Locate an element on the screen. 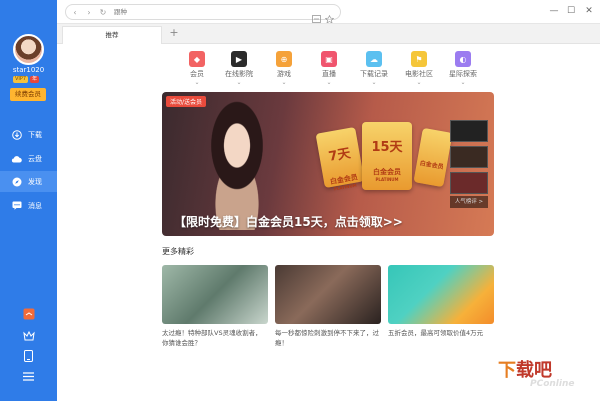 The height and width of the screenshot is (401, 600). coupon-value: 15天 is located at coordinates (387, 147).